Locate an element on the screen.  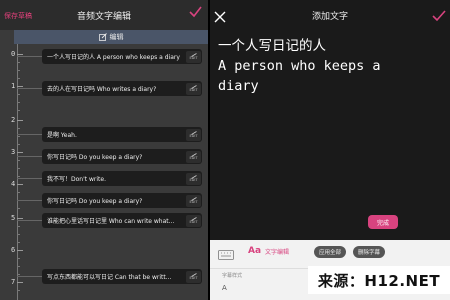
text-style-label: 文字编辑 is located at coordinates (277, 252).